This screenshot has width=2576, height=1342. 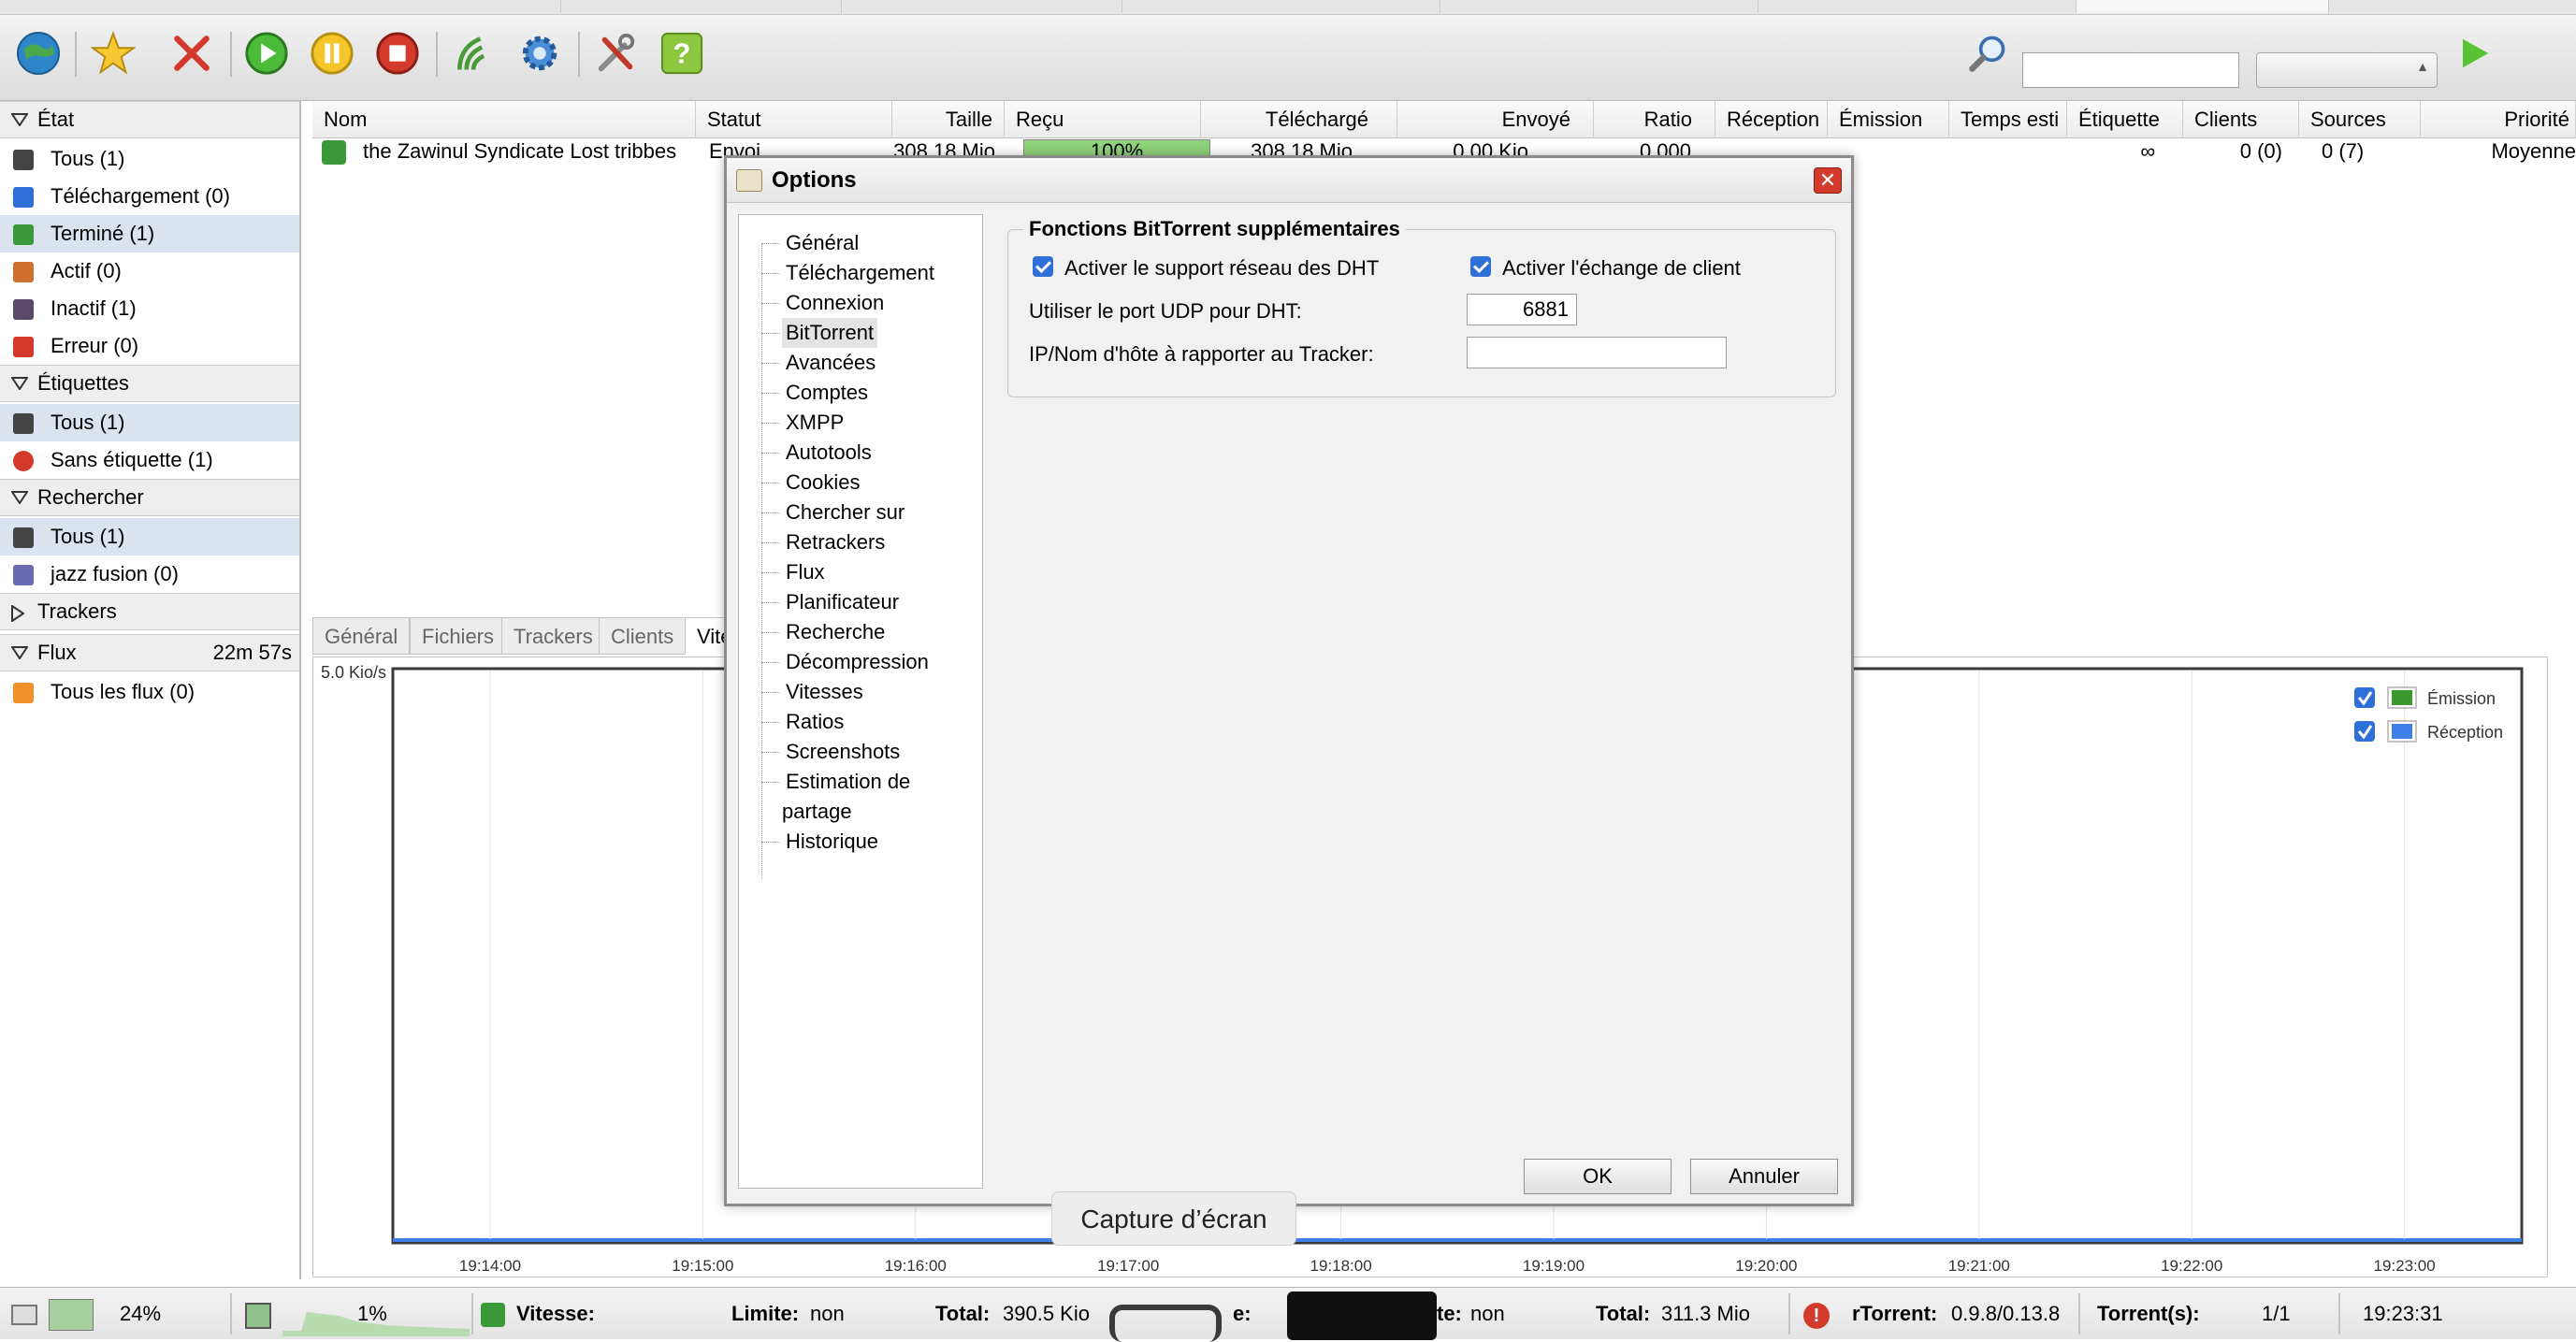 I want to click on legend-checkbox-emission, so click(x=2364, y=697).